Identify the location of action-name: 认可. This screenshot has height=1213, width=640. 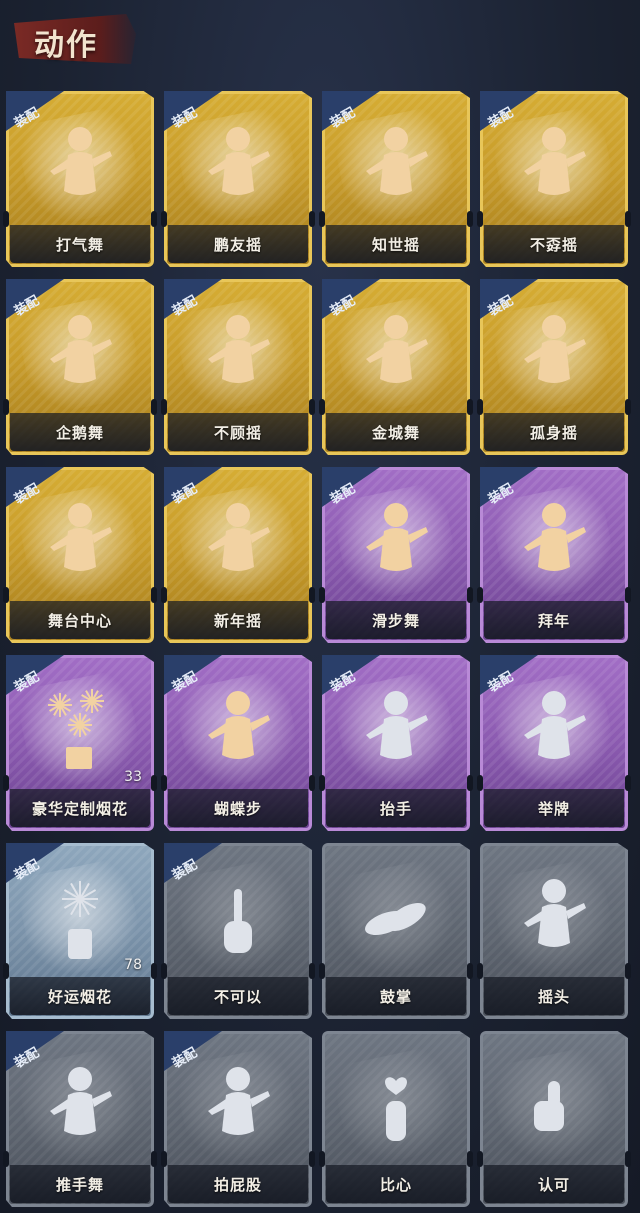
(553, 1184).